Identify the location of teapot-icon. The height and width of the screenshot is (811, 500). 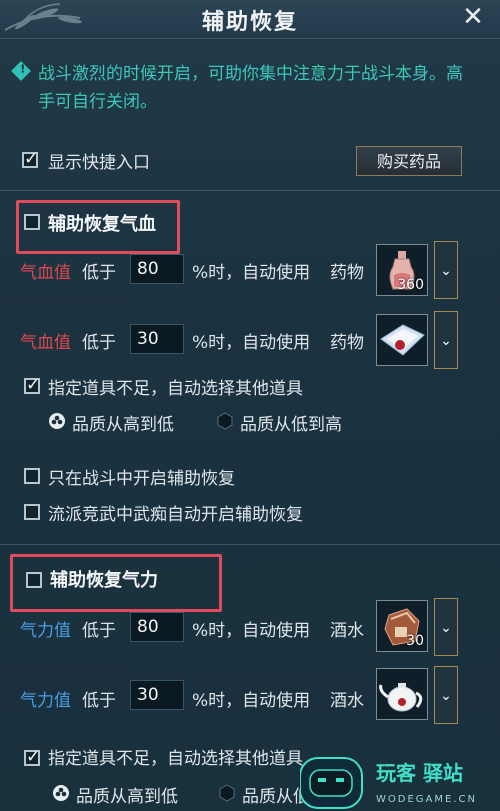
(401, 697).